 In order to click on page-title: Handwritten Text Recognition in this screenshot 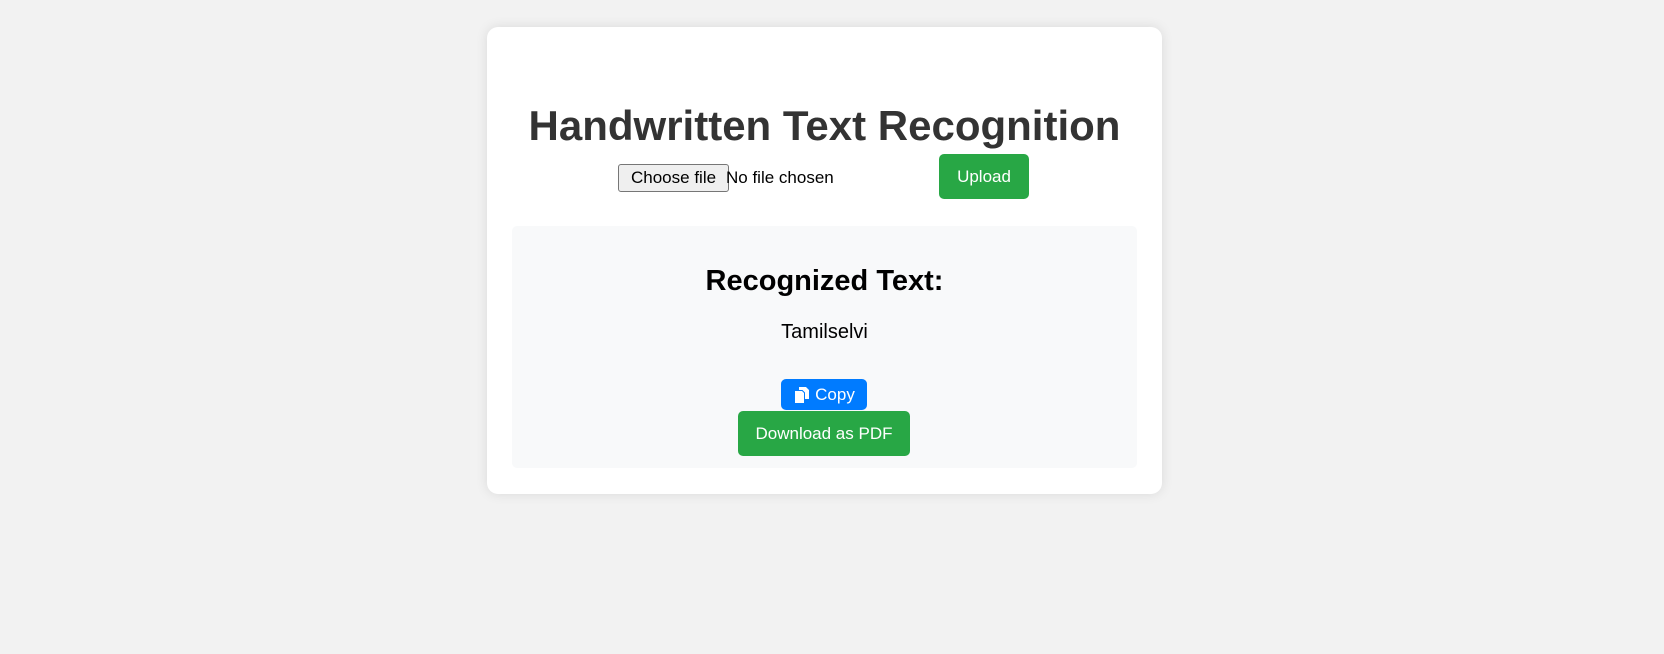, I will do `click(824, 125)`.